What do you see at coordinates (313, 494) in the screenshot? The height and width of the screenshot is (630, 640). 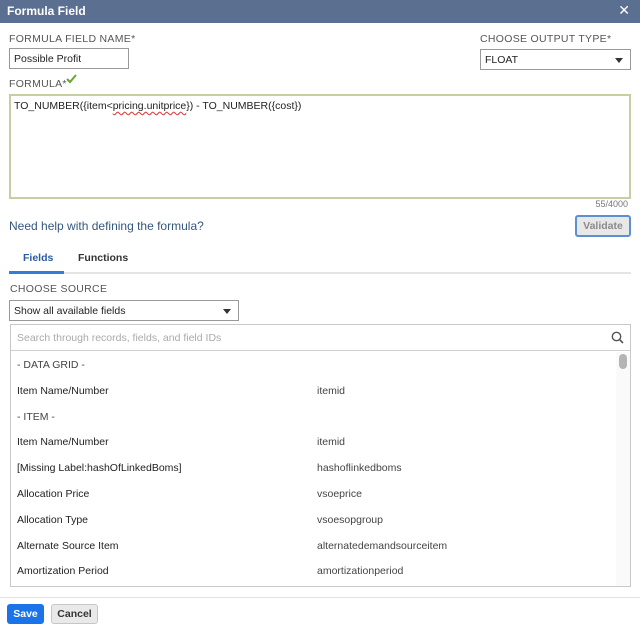 I see `list-item: Allocation Price vsoeprice` at bounding box center [313, 494].